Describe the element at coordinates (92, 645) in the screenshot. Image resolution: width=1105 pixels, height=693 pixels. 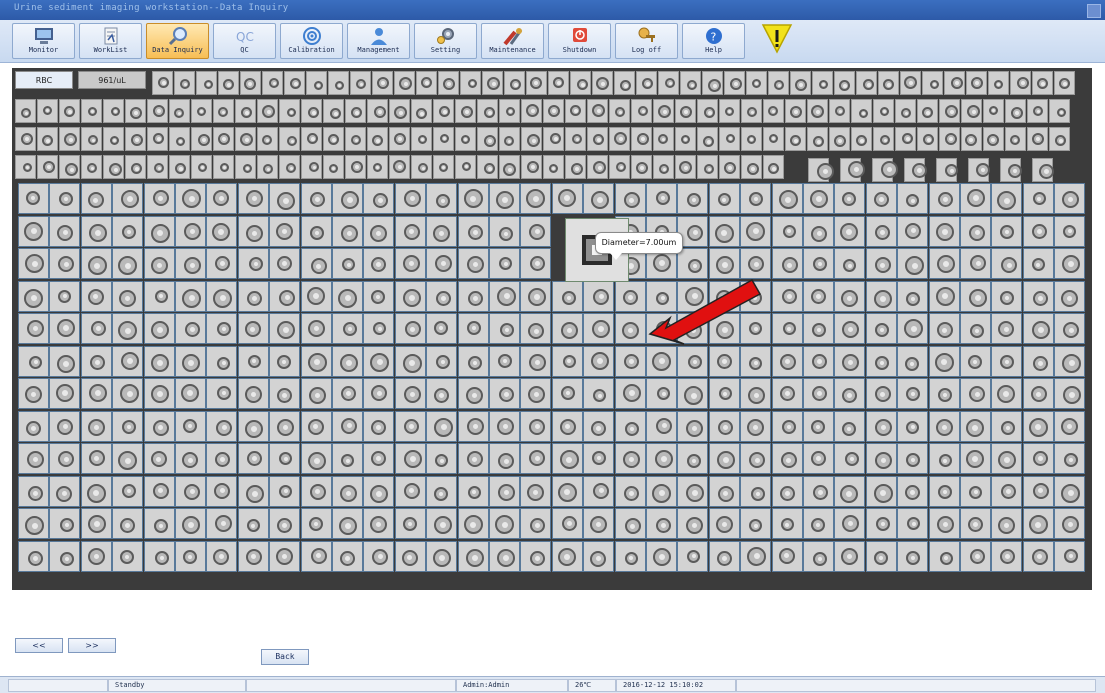
I see `next-page-button: >>` at that location.